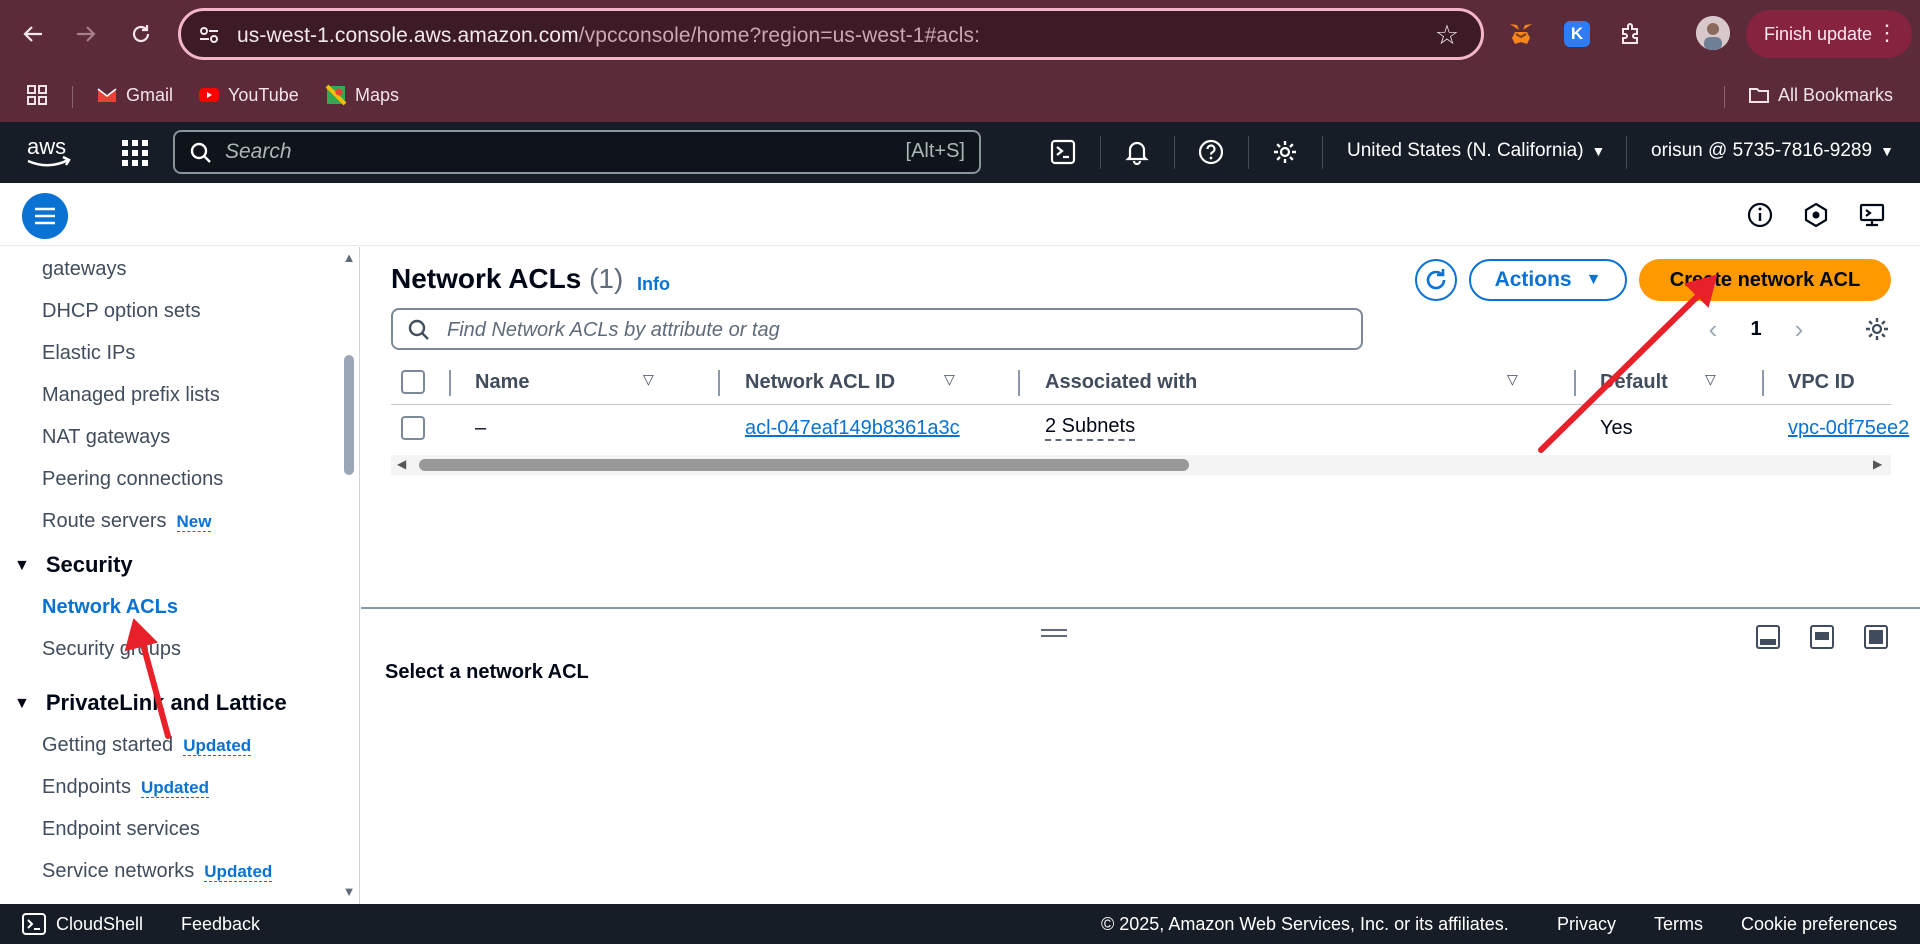  I want to click on sidebar-item-nat-gateways: NAT gateways, so click(106, 437).